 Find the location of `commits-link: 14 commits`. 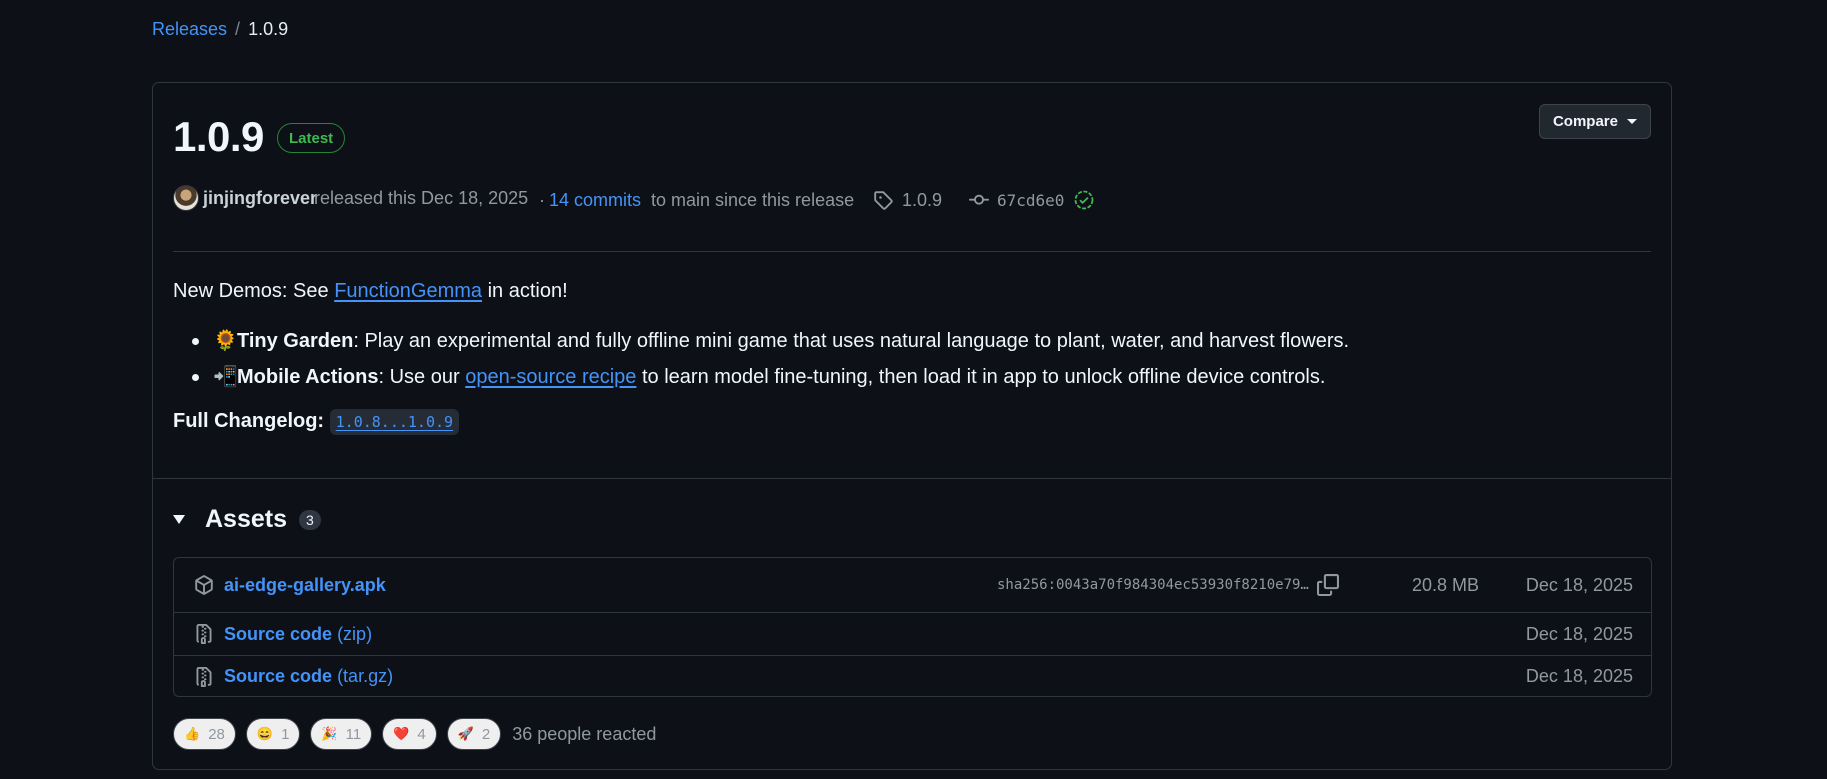

commits-link: 14 commits is located at coordinates (595, 200).